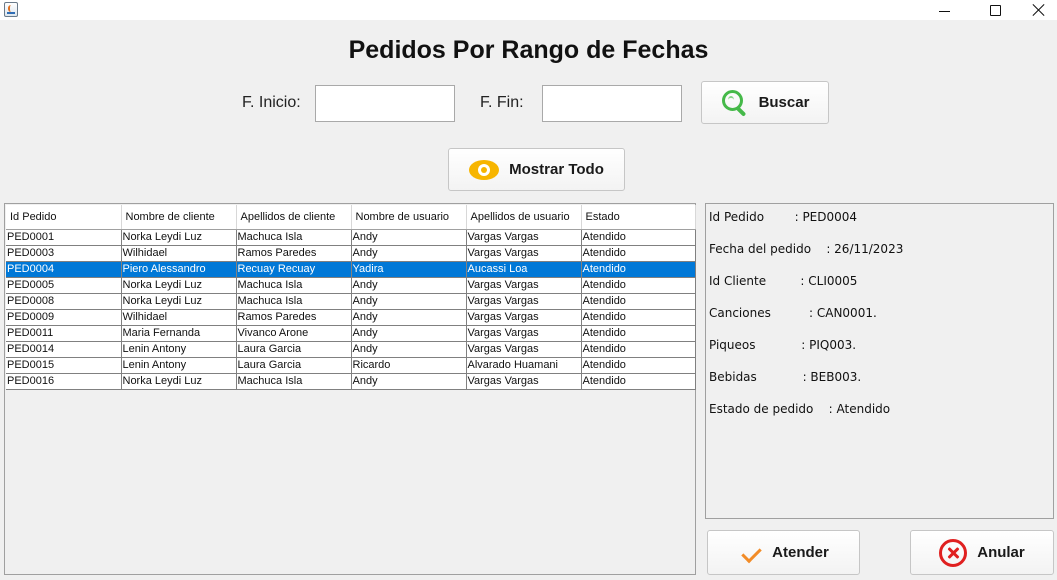 This screenshot has width=1057, height=580. Describe the element at coordinates (409, 269) in the screenshot. I see `table-cell: Yadira` at that location.